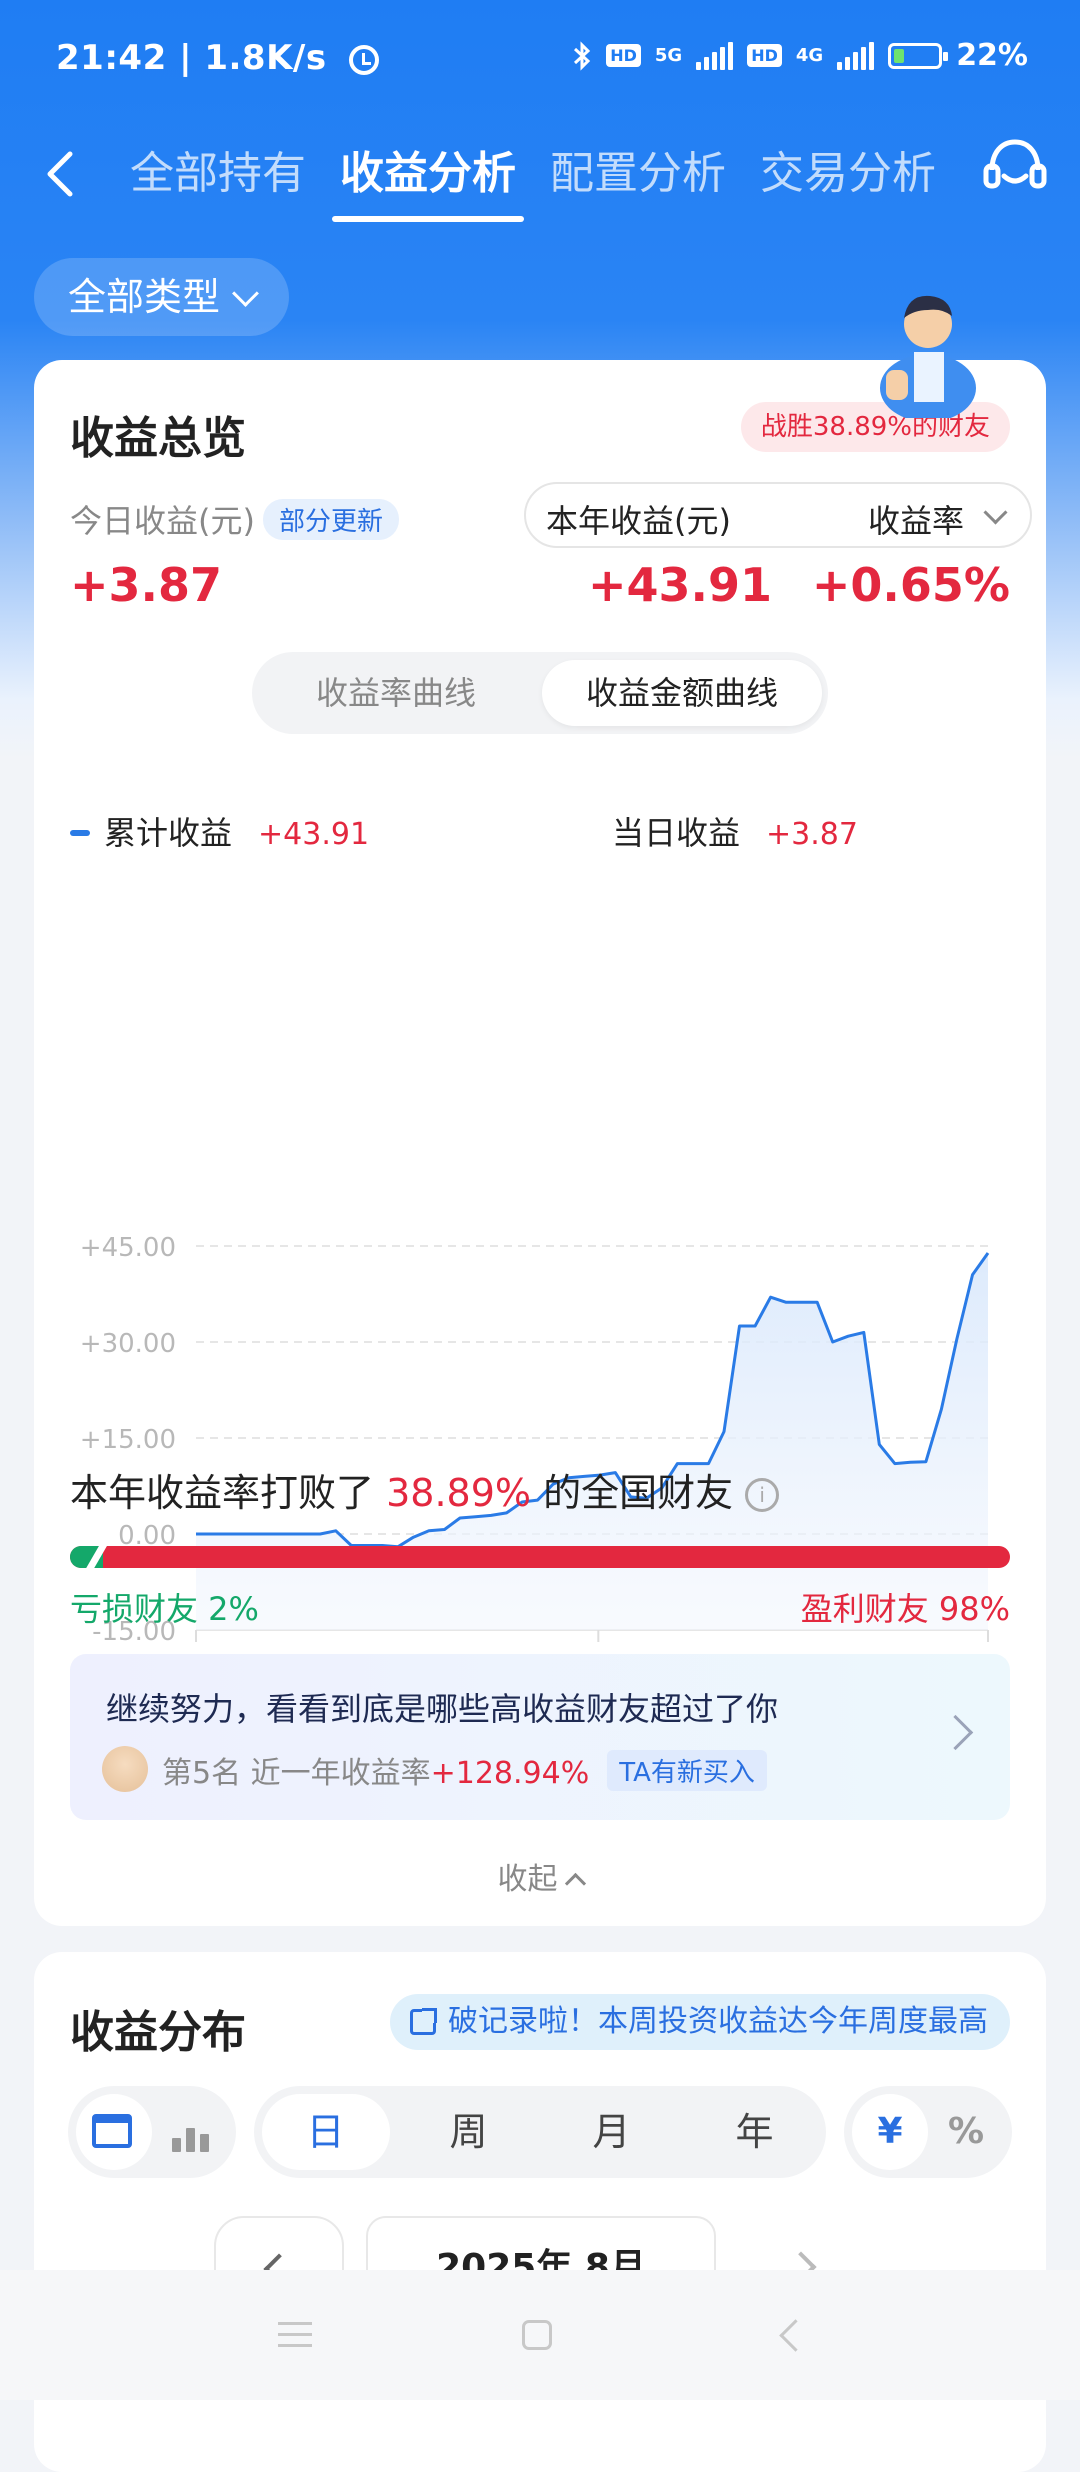 Image resolution: width=1080 pixels, height=2472 pixels. I want to click on year-profit-selector: 本年收益(元) 收益率, so click(778, 515).